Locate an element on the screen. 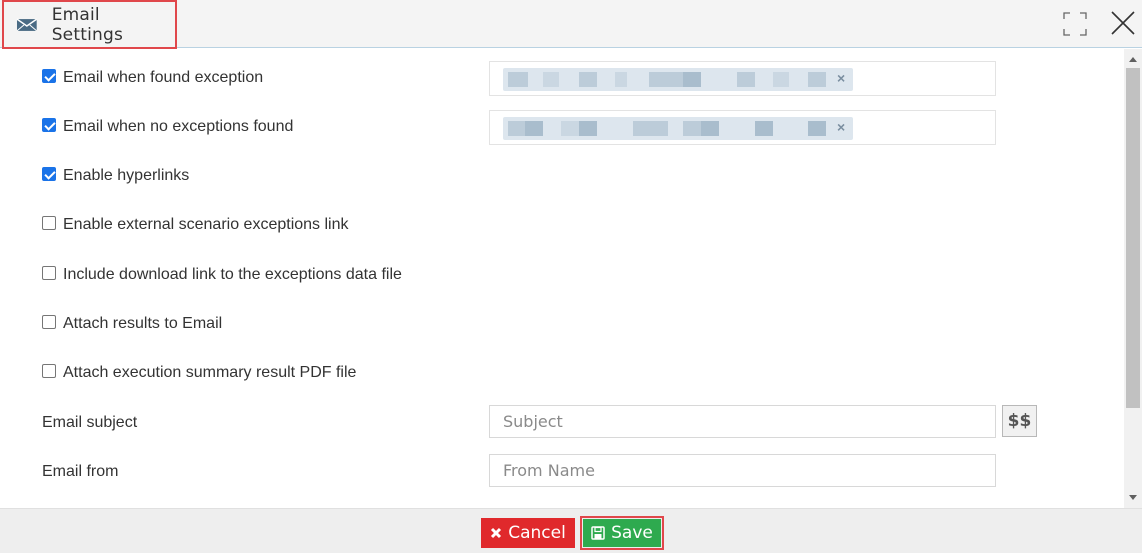 This screenshot has width=1142, height=553. email-subject-input is located at coordinates (742, 421).